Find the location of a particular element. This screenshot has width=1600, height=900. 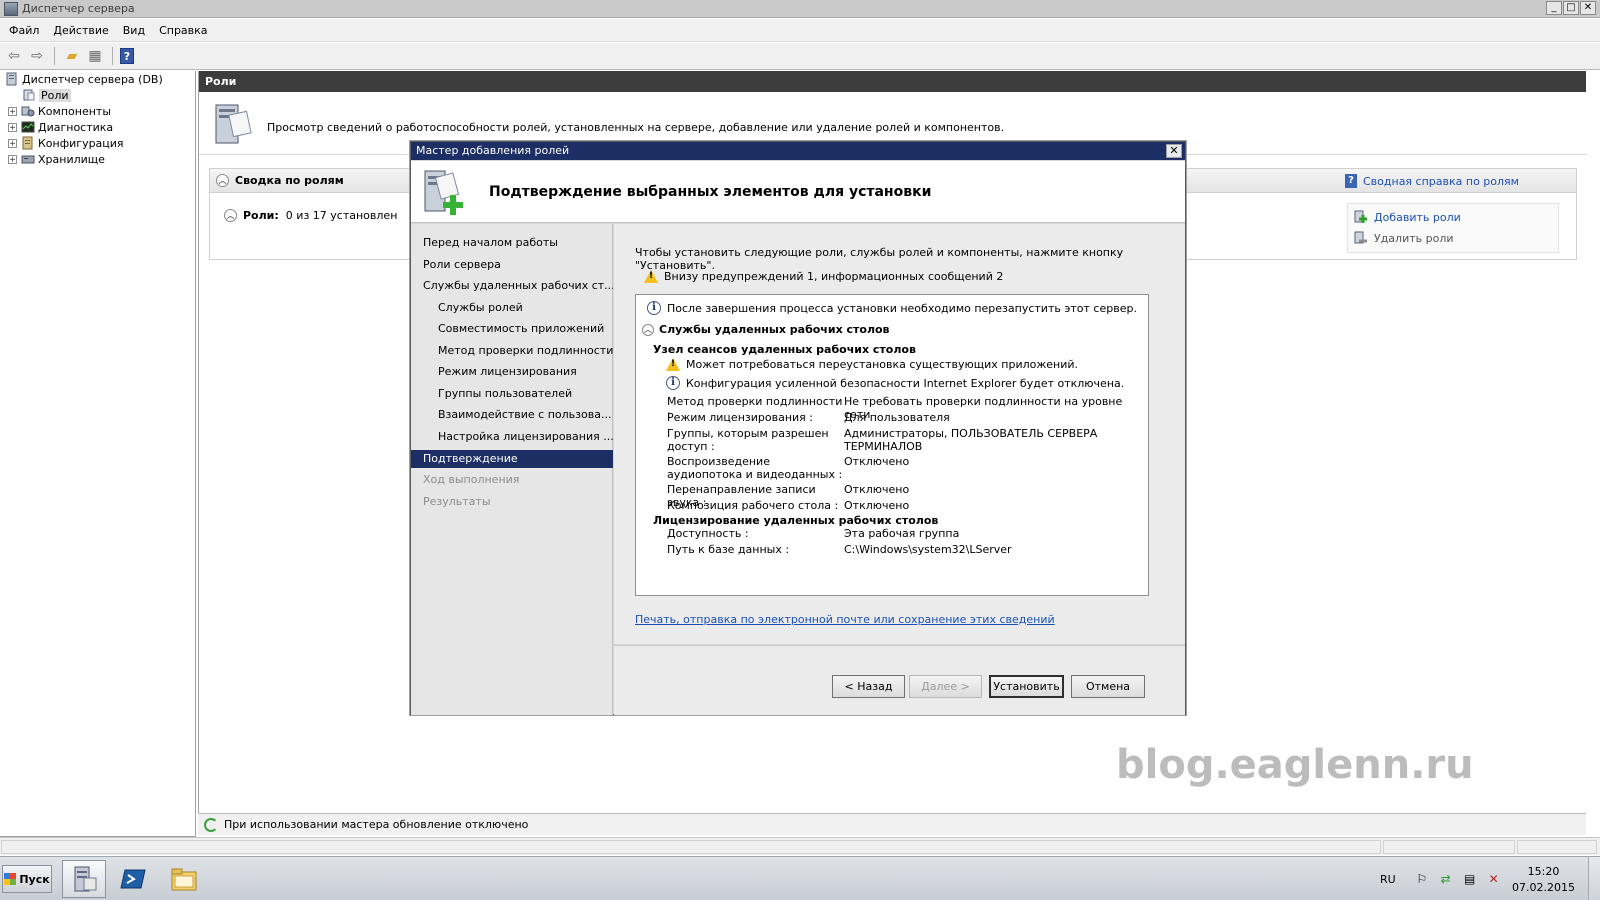

tree-item-roles: Роли is located at coordinates (46, 95).